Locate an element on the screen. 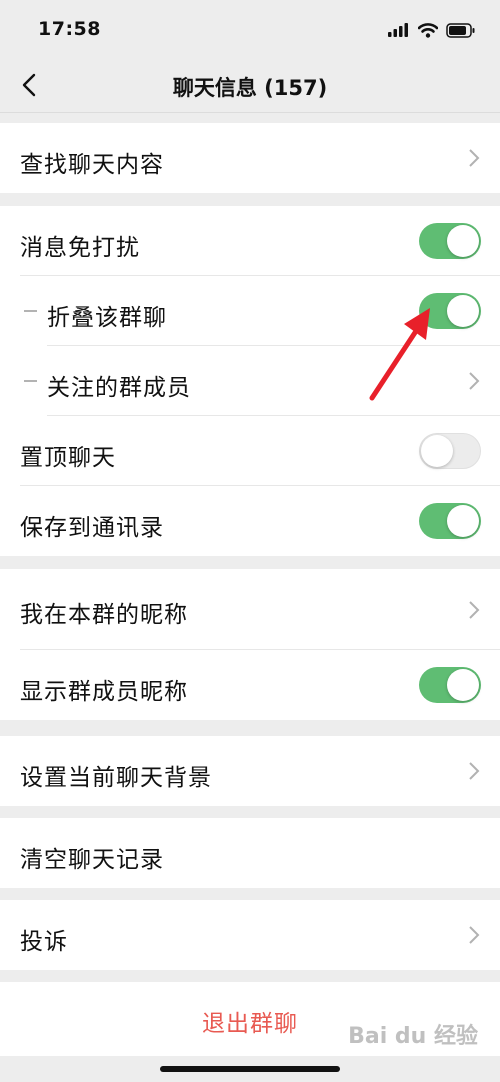 The image size is (500, 1082). group-clear: 清空聊天记录 is located at coordinates (250, 853).